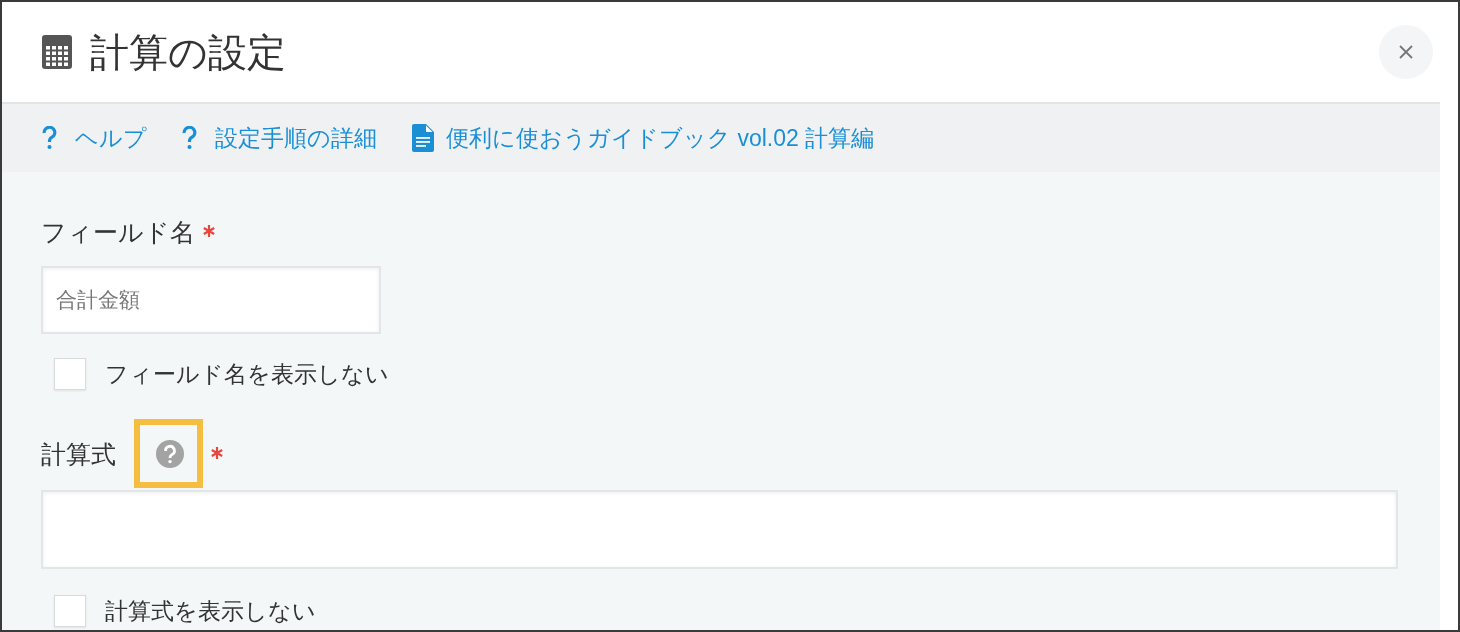  What do you see at coordinates (247, 374) in the screenshot?
I see `checkbox-label: フィールド名を表示しない` at bounding box center [247, 374].